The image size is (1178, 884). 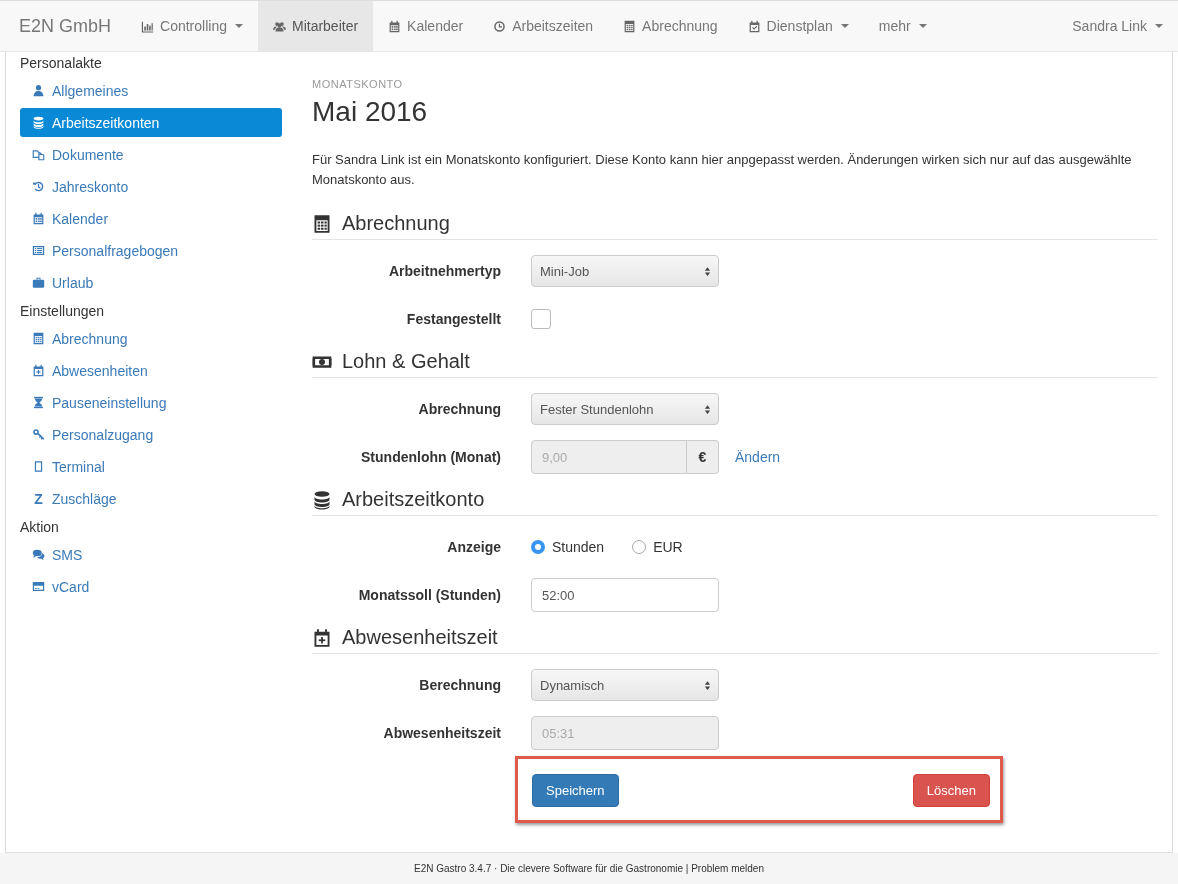 What do you see at coordinates (151, 498) in the screenshot?
I see `sidebar-item: Z Zuschläge` at bounding box center [151, 498].